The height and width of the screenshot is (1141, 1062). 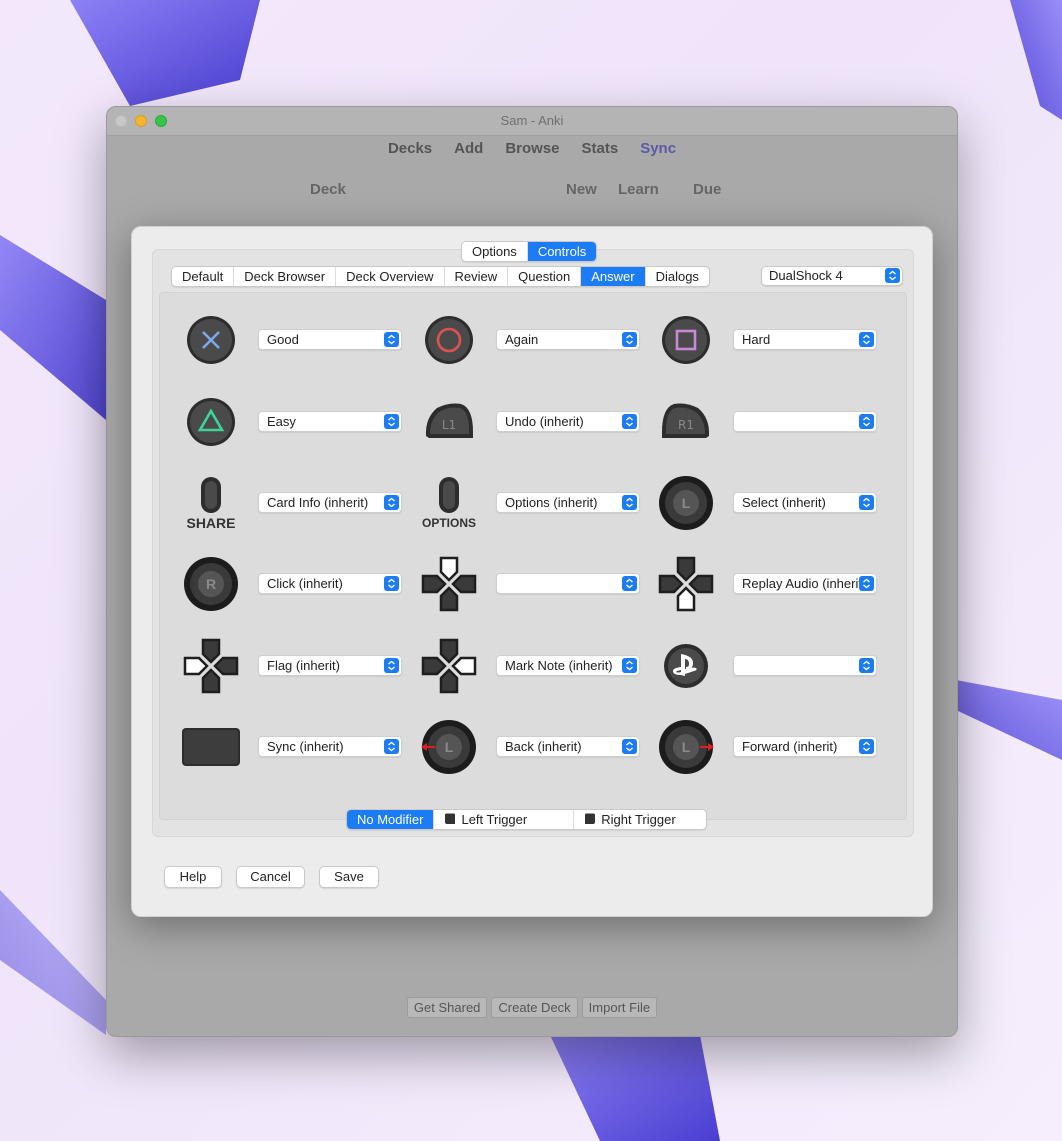 I want to click on new-column-header: New, so click(x=581, y=189).